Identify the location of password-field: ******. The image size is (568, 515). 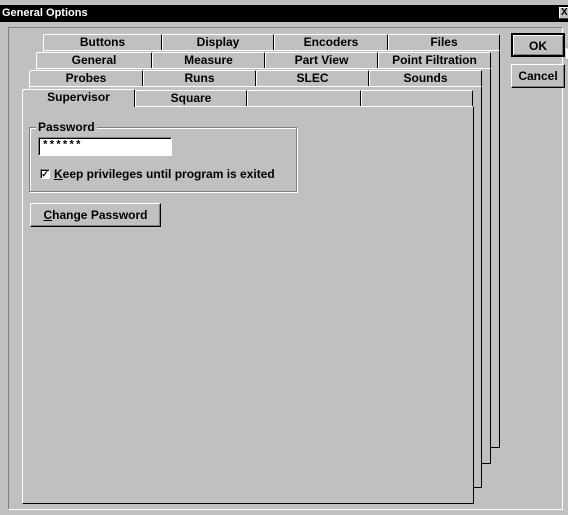
(105, 146).